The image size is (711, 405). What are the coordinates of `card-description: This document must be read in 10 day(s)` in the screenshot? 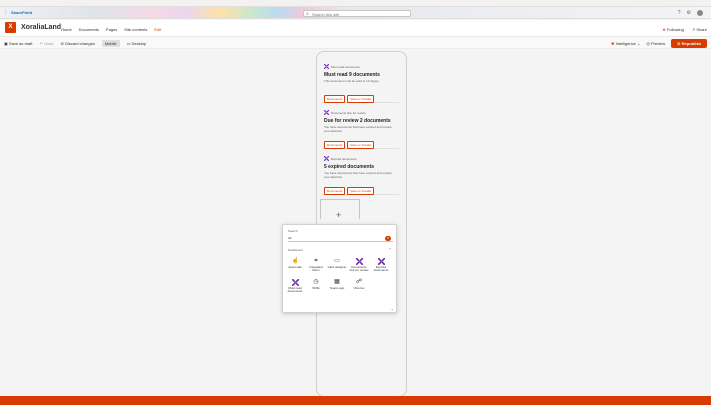 It's located at (351, 81).